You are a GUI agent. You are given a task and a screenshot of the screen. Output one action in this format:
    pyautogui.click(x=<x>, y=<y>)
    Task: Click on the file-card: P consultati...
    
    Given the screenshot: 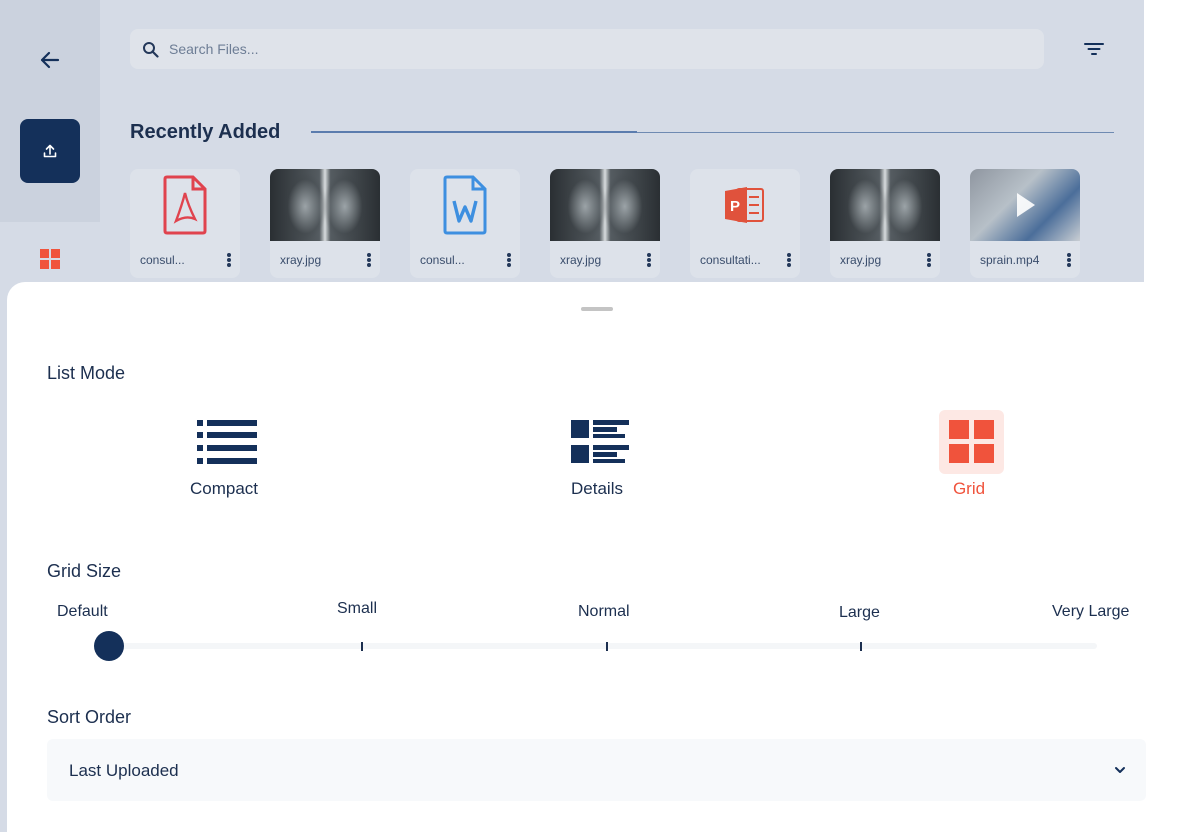 What is the action you would take?
    pyautogui.click(x=745, y=223)
    